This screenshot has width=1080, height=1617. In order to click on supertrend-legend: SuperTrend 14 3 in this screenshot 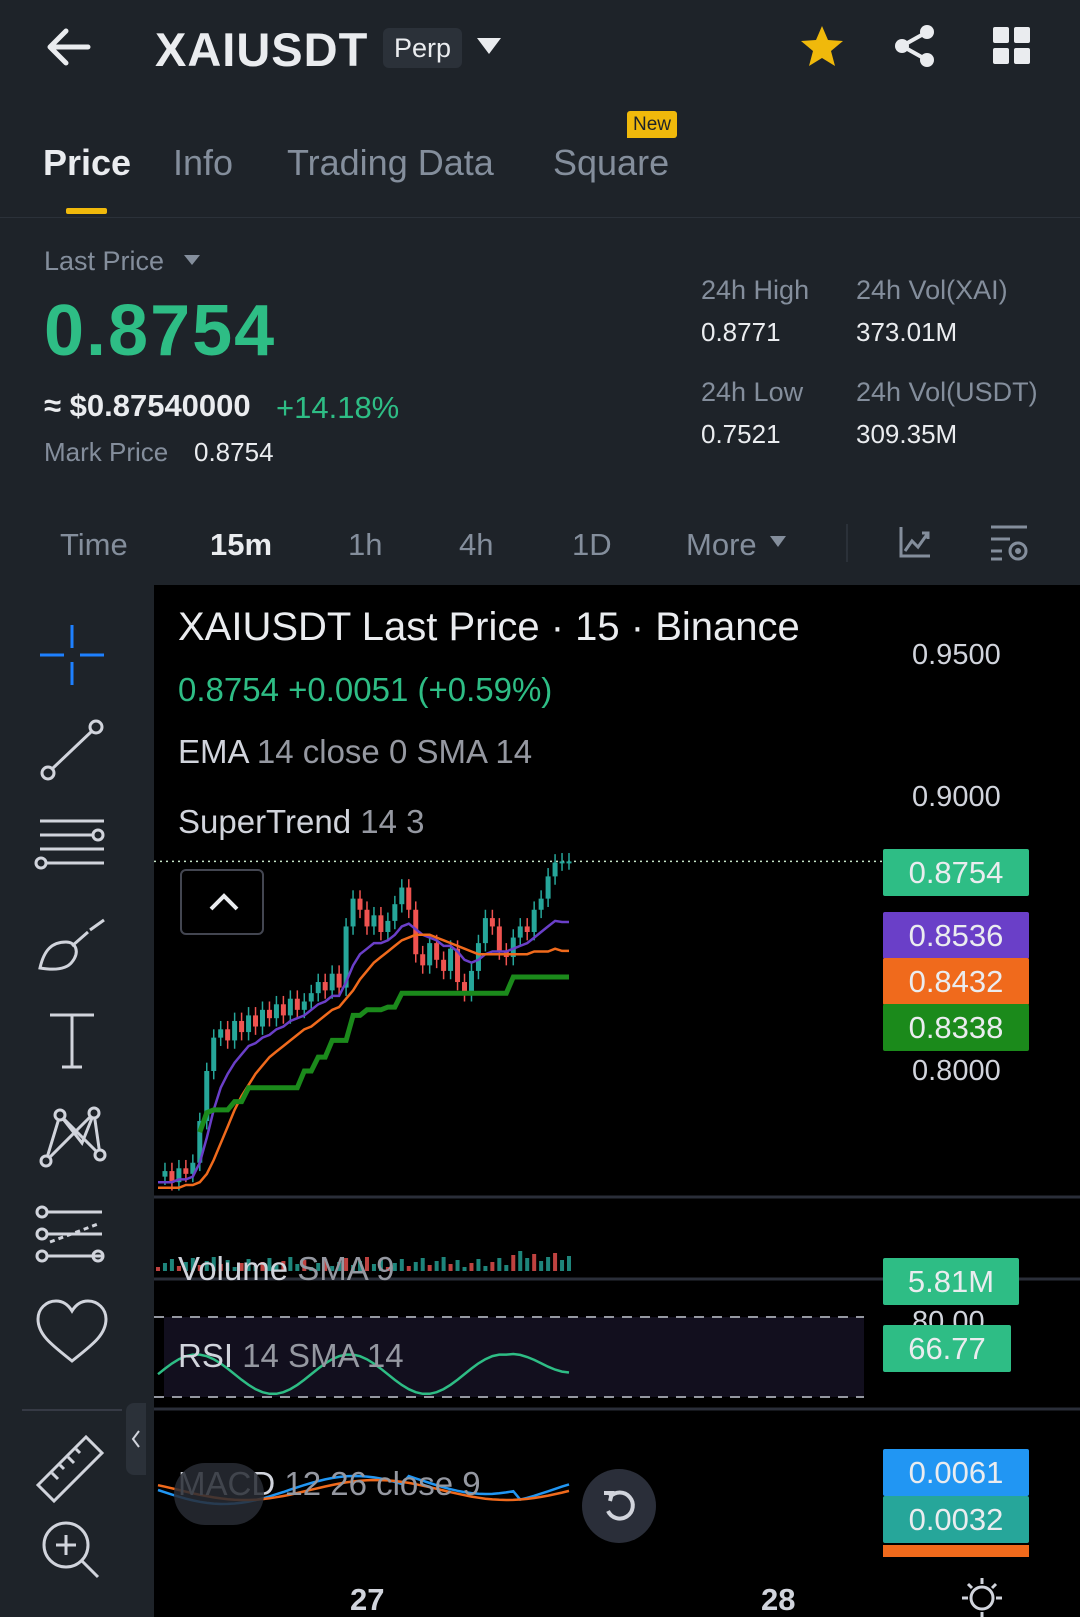, I will do `click(301, 822)`.